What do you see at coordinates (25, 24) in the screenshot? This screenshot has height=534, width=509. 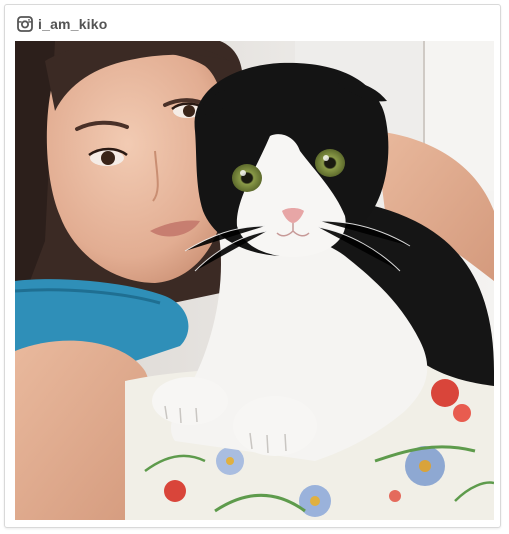 I see `instagram-icon` at bounding box center [25, 24].